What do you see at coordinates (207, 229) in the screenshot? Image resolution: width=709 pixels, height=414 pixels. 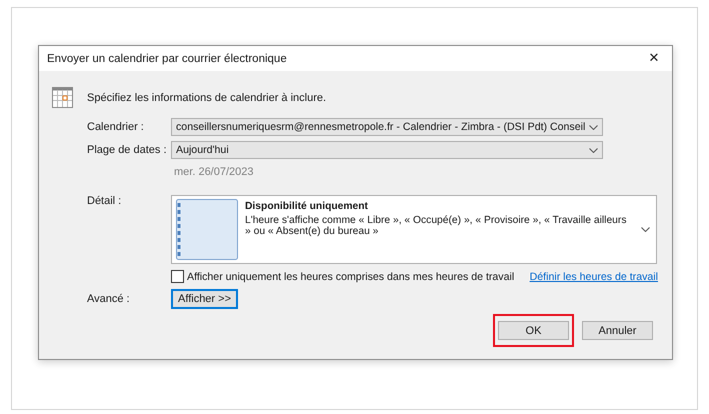 I see `availability-icon` at bounding box center [207, 229].